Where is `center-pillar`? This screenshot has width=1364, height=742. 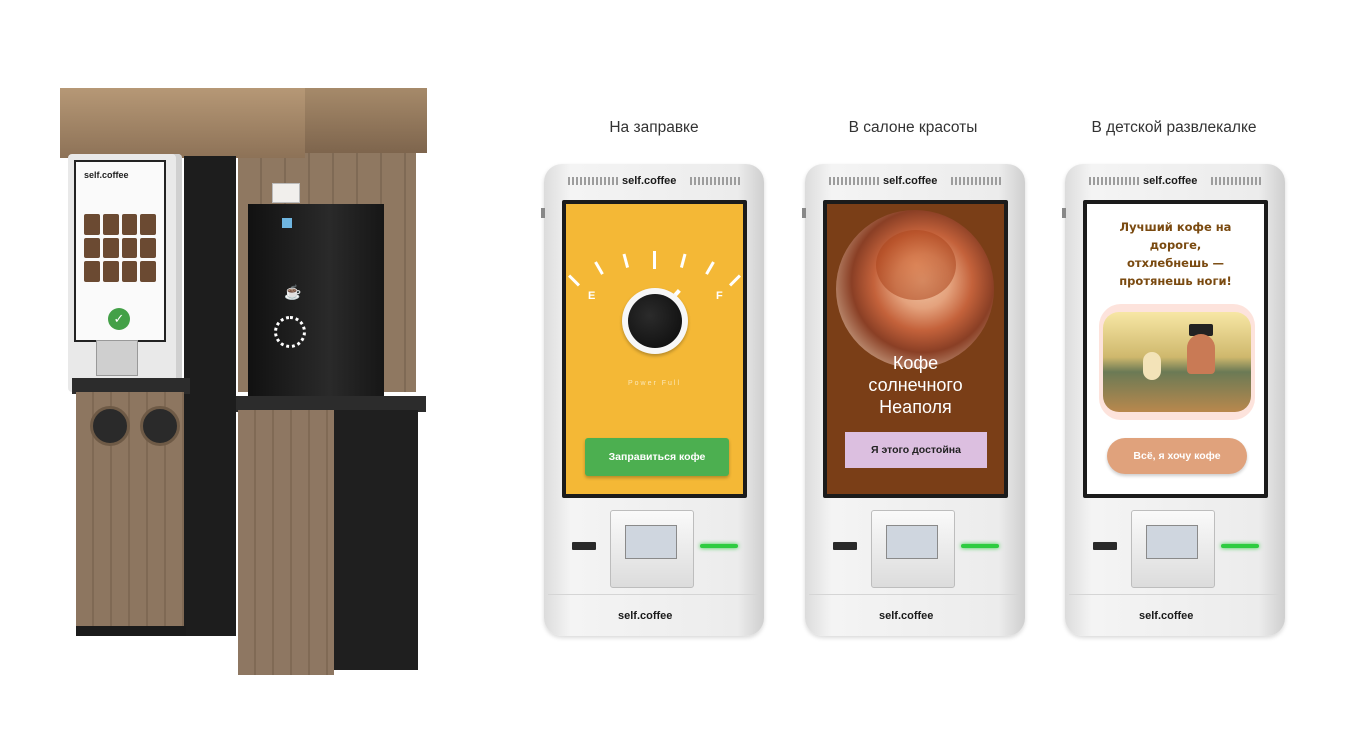
center-pillar is located at coordinates (210, 396).